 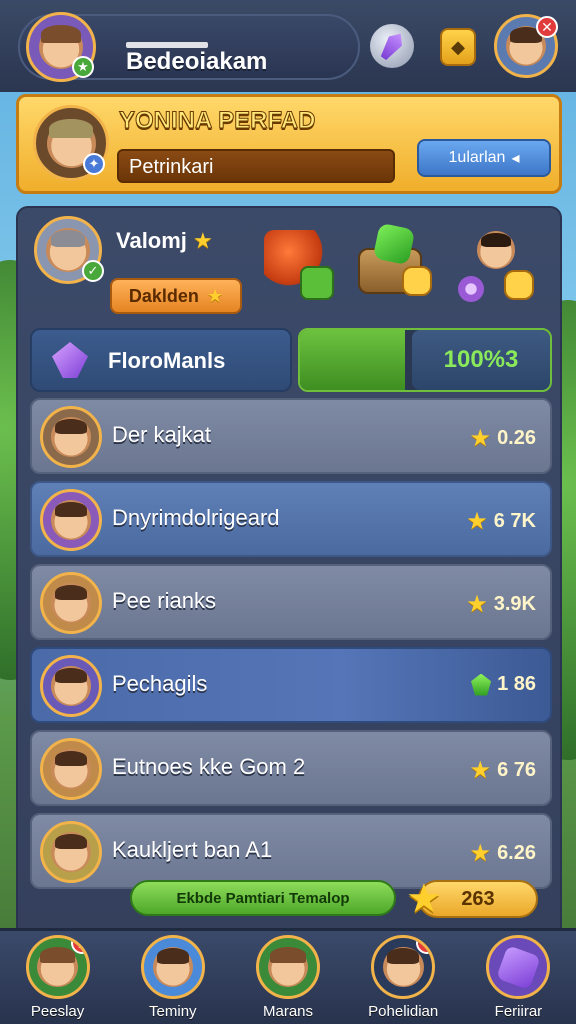 What do you see at coordinates (514, 521) in the screenshot?
I see `row-score-value: 6 7K` at bounding box center [514, 521].